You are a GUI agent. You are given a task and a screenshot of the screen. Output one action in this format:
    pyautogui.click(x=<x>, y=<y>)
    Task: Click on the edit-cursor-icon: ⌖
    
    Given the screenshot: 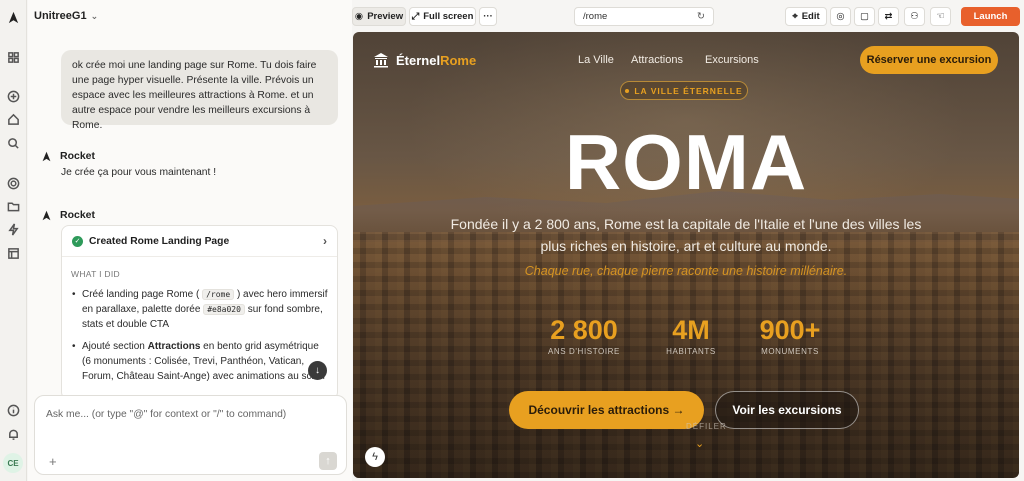 What is the action you would take?
    pyautogui.click(x=795, y=16)
    